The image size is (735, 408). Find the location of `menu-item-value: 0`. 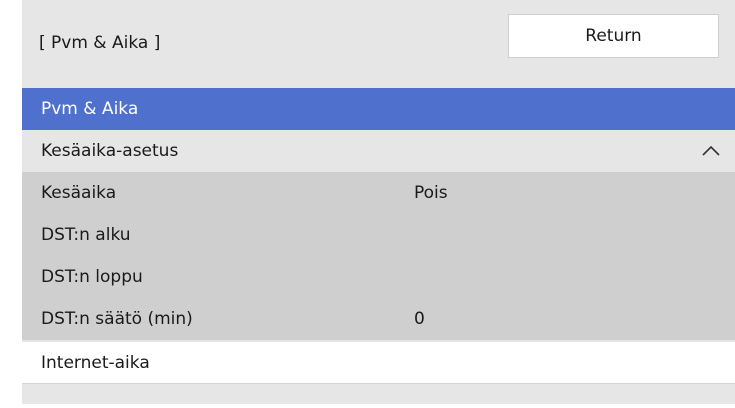

menu-item-value: 0 is located at coordinates (419, 319).